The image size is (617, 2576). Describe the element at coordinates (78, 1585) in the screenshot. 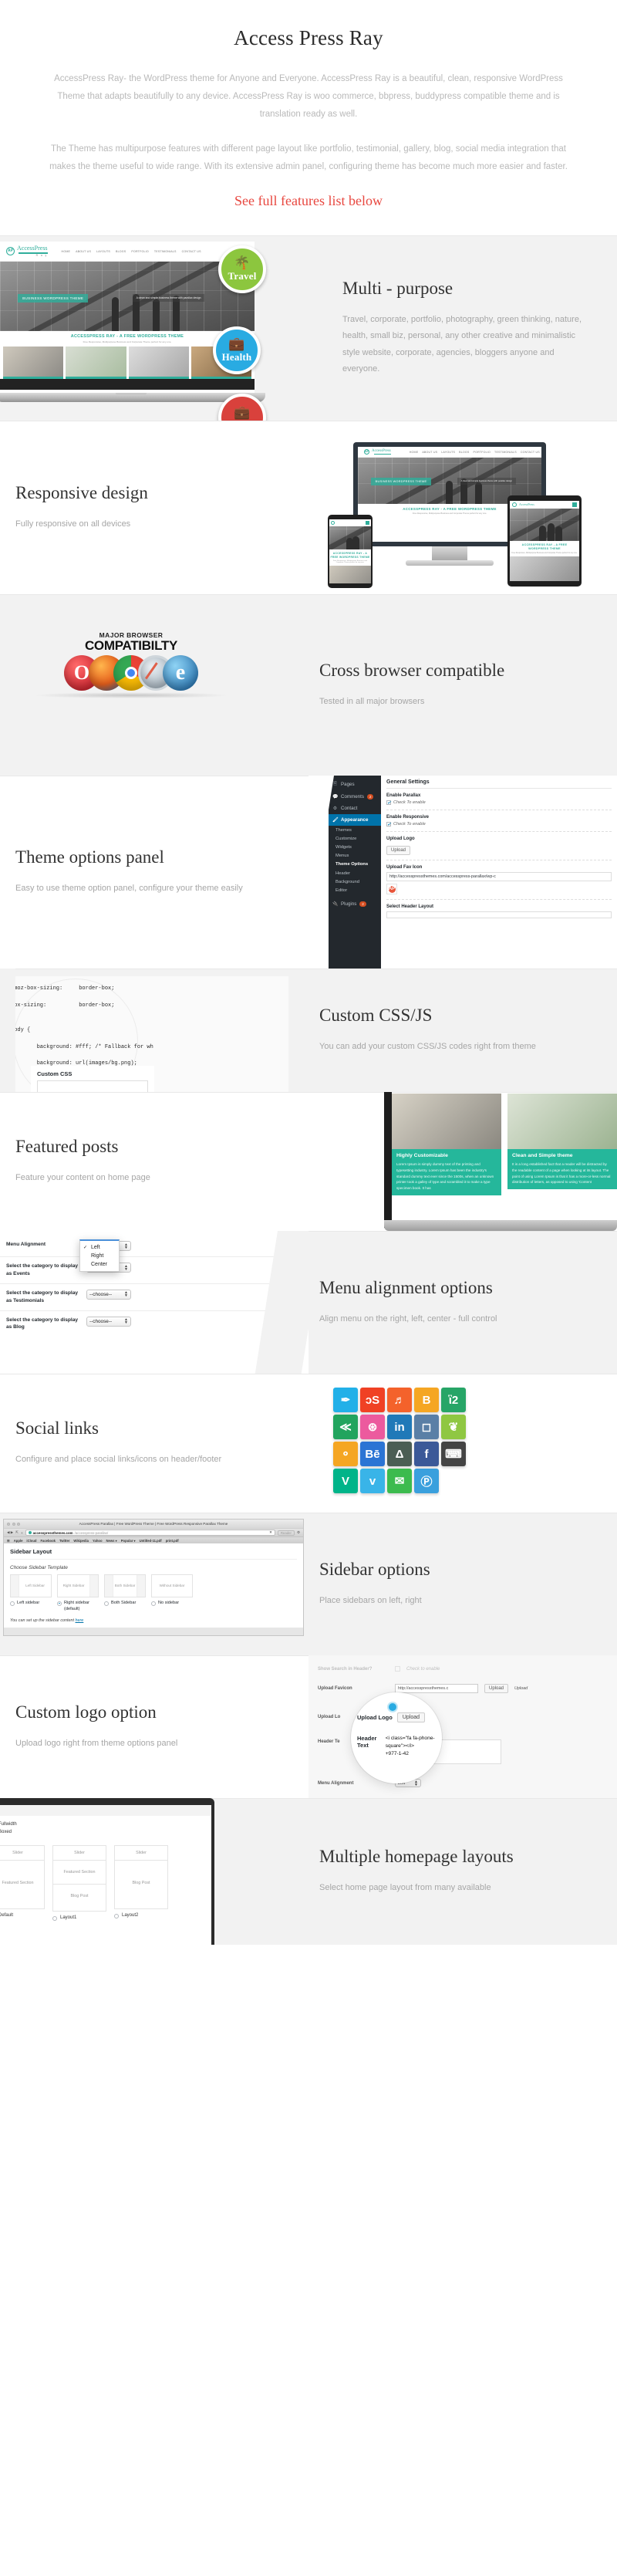

I see `template-right-sidebar: Right Sidebar` at that location.